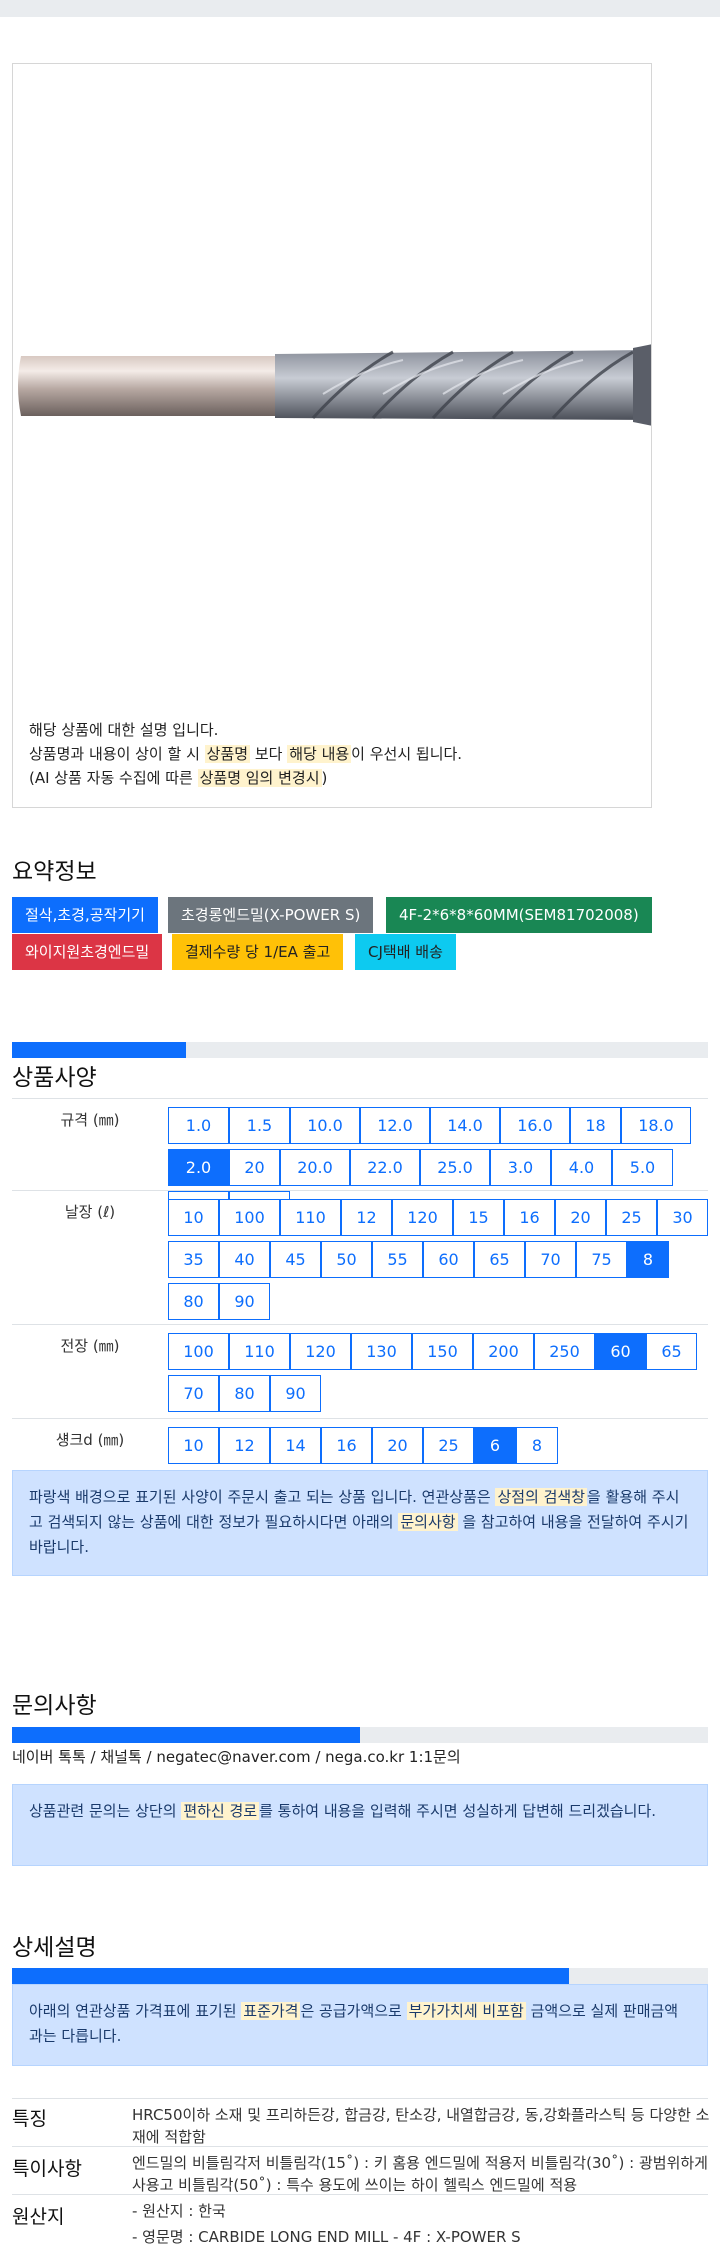 The height and width of the screenshot is (2252, 720). I want to click on spec-option-button: 250, so click(564, 1351).